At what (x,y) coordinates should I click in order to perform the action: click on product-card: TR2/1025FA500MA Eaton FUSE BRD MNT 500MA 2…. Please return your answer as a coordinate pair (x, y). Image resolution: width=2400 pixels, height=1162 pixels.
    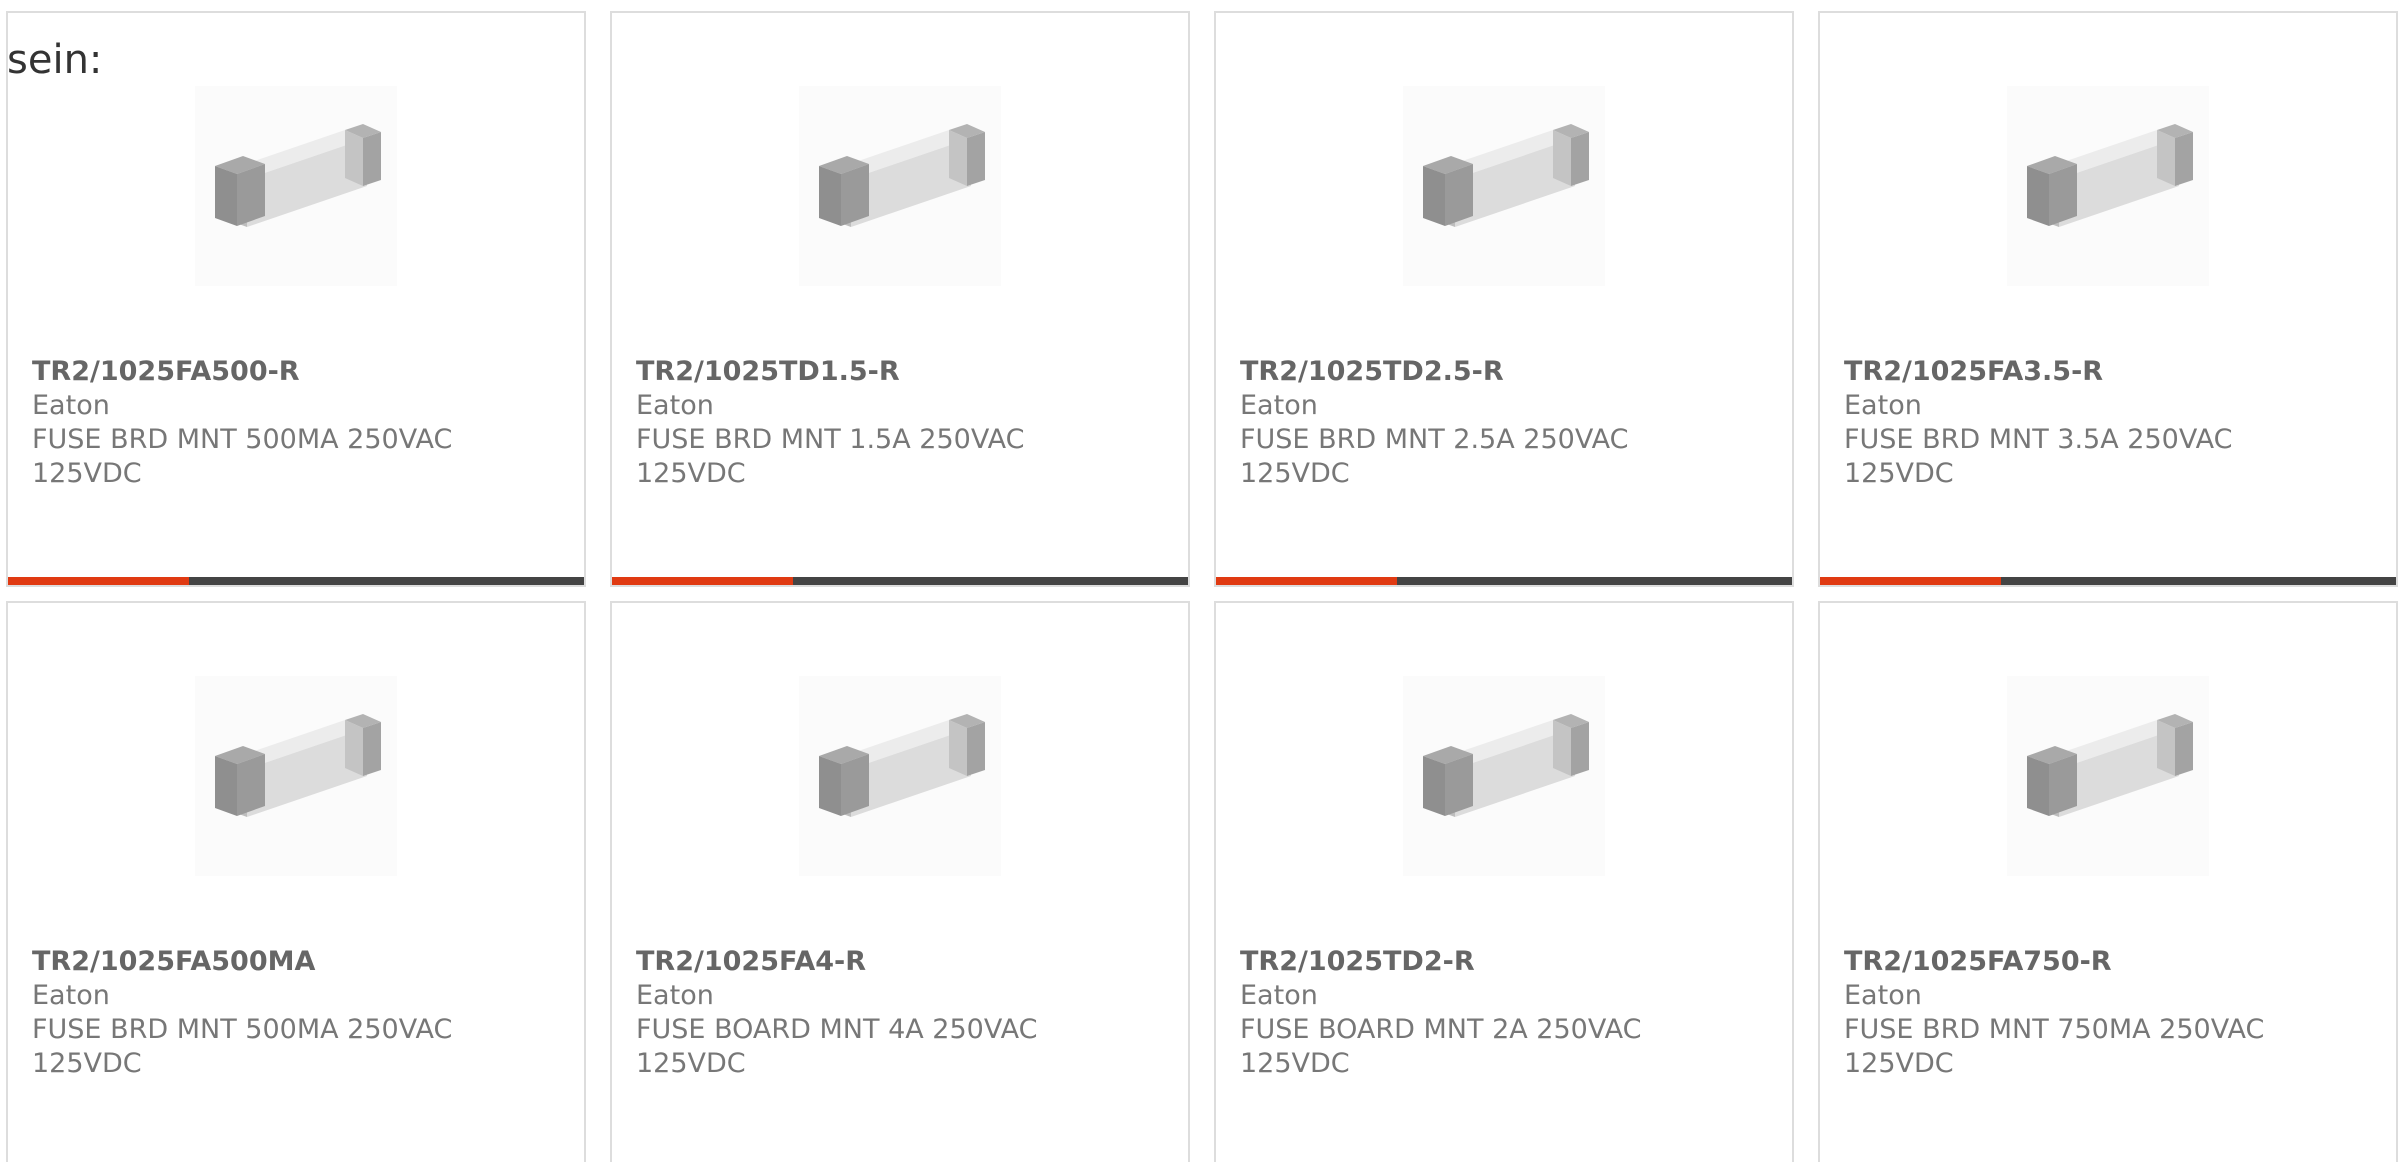
    Looking at the image, I should click on (296, 881).